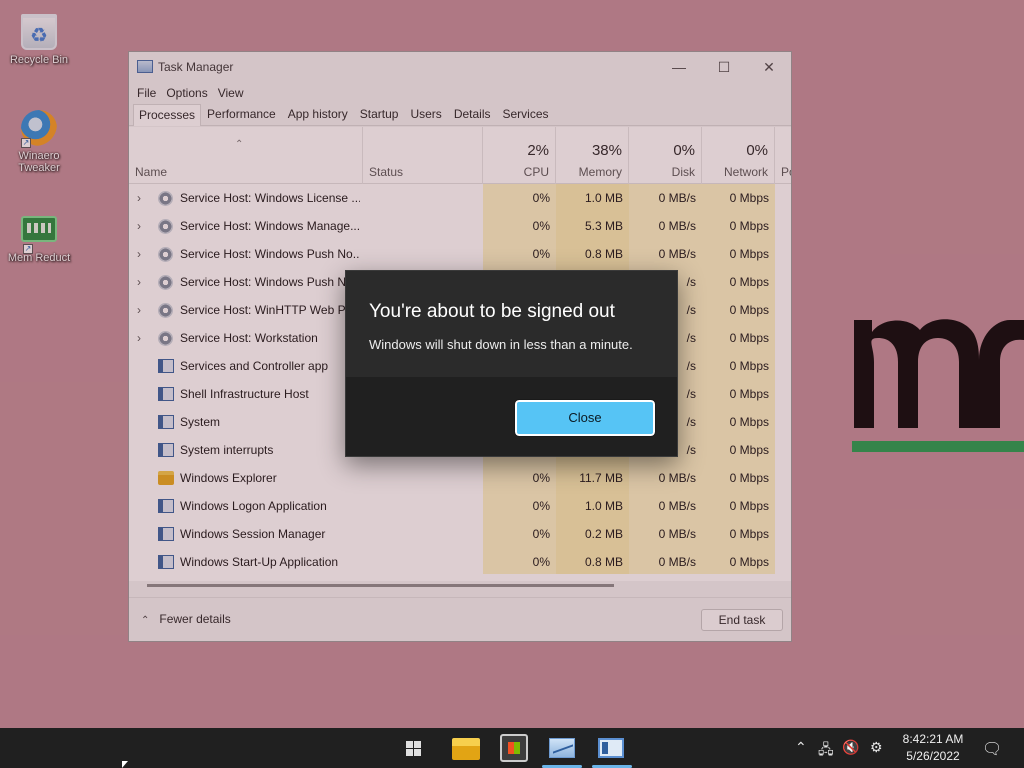 The height and width of the screenshot is (768, 1024). Describe the element at coordinates (933, 756) in the screenshot. I see `clock-date: 5/26/2022` at that location.